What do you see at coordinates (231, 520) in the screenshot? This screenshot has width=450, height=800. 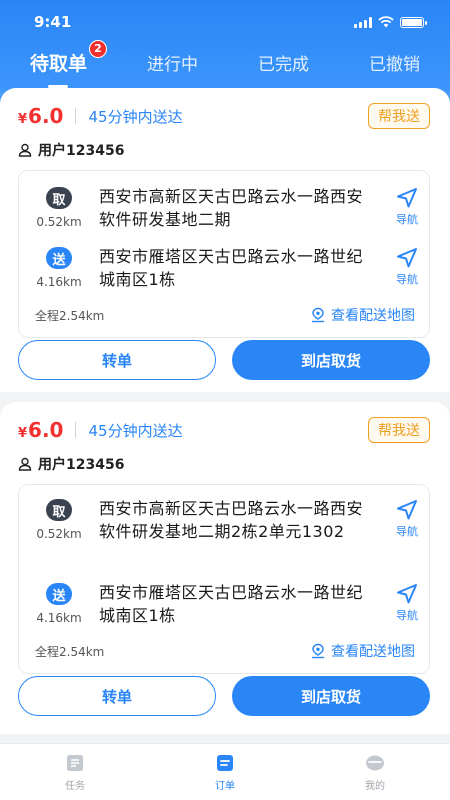 I see `pickup-address: 西安市高新区天古巴路云水一路西安软件研发基地二期2栋2单元1302` at bounding box center [231, 520].